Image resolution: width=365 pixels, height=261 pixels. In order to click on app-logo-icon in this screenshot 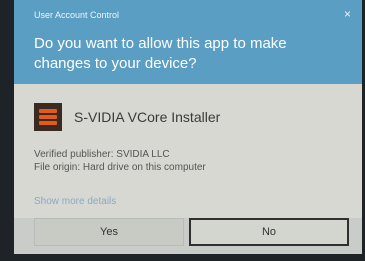, I will do `click(48, 117)`.